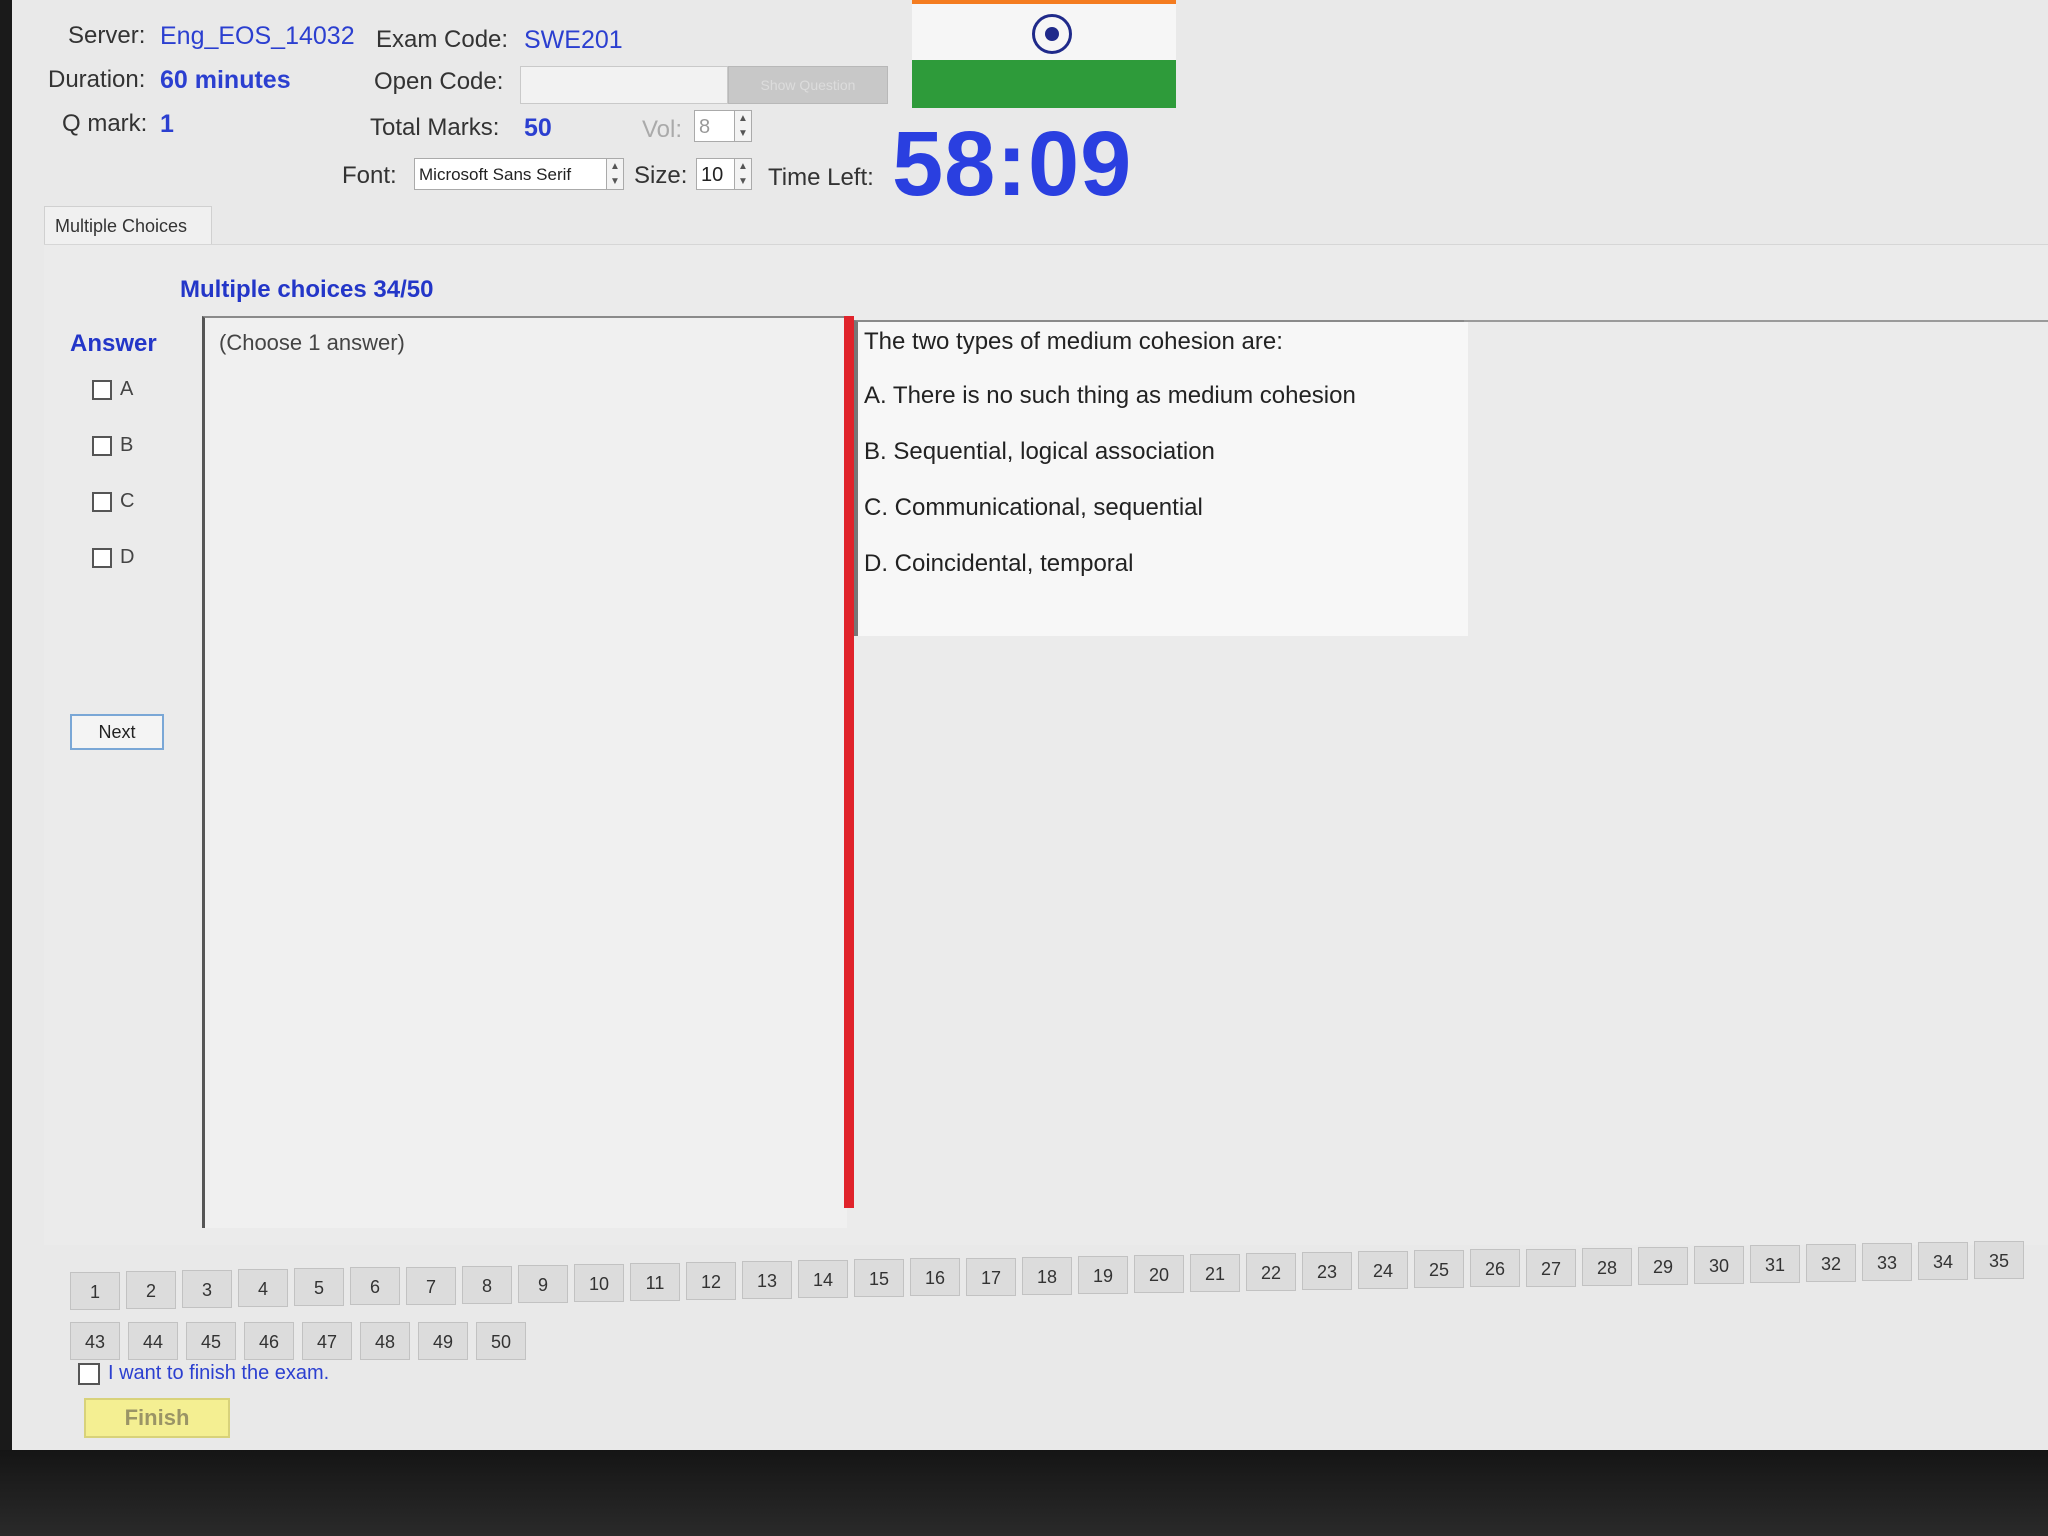  What do you see at coordinates (307, 289) in the screenshot?
I see `question-progress-heading: Multiple choices 34/50` at bounding box center [307, 289].